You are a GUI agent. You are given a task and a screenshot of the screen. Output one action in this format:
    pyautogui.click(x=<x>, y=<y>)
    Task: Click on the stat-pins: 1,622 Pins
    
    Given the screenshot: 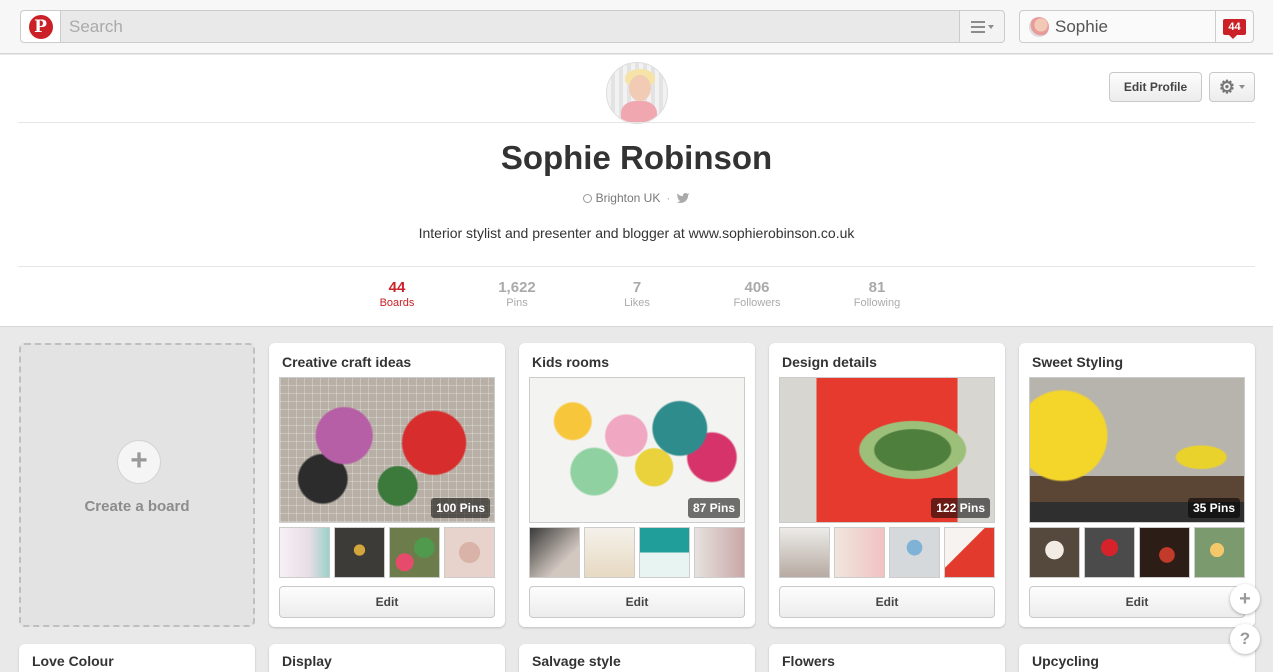 What is the action you would take?
    pyautogui.click(x=517, y=294)
    